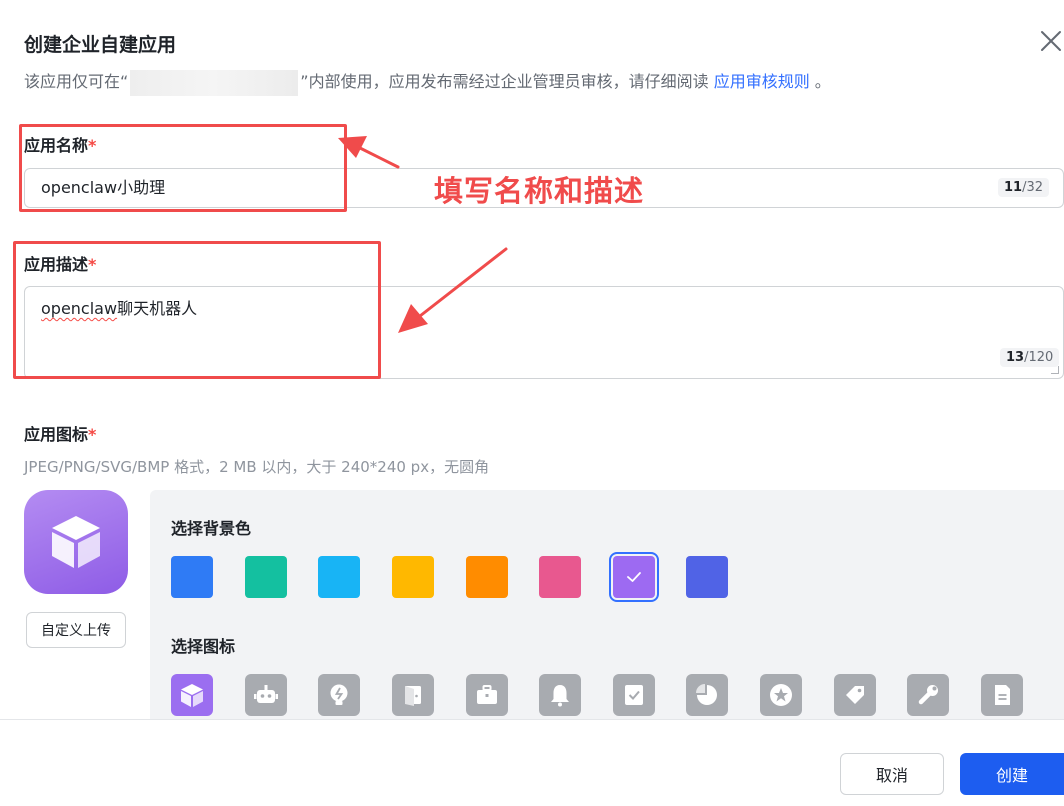 The width and height of the screenshot is (1064, 806). I want to click on color-swatch-yellow, so click(413, 577).